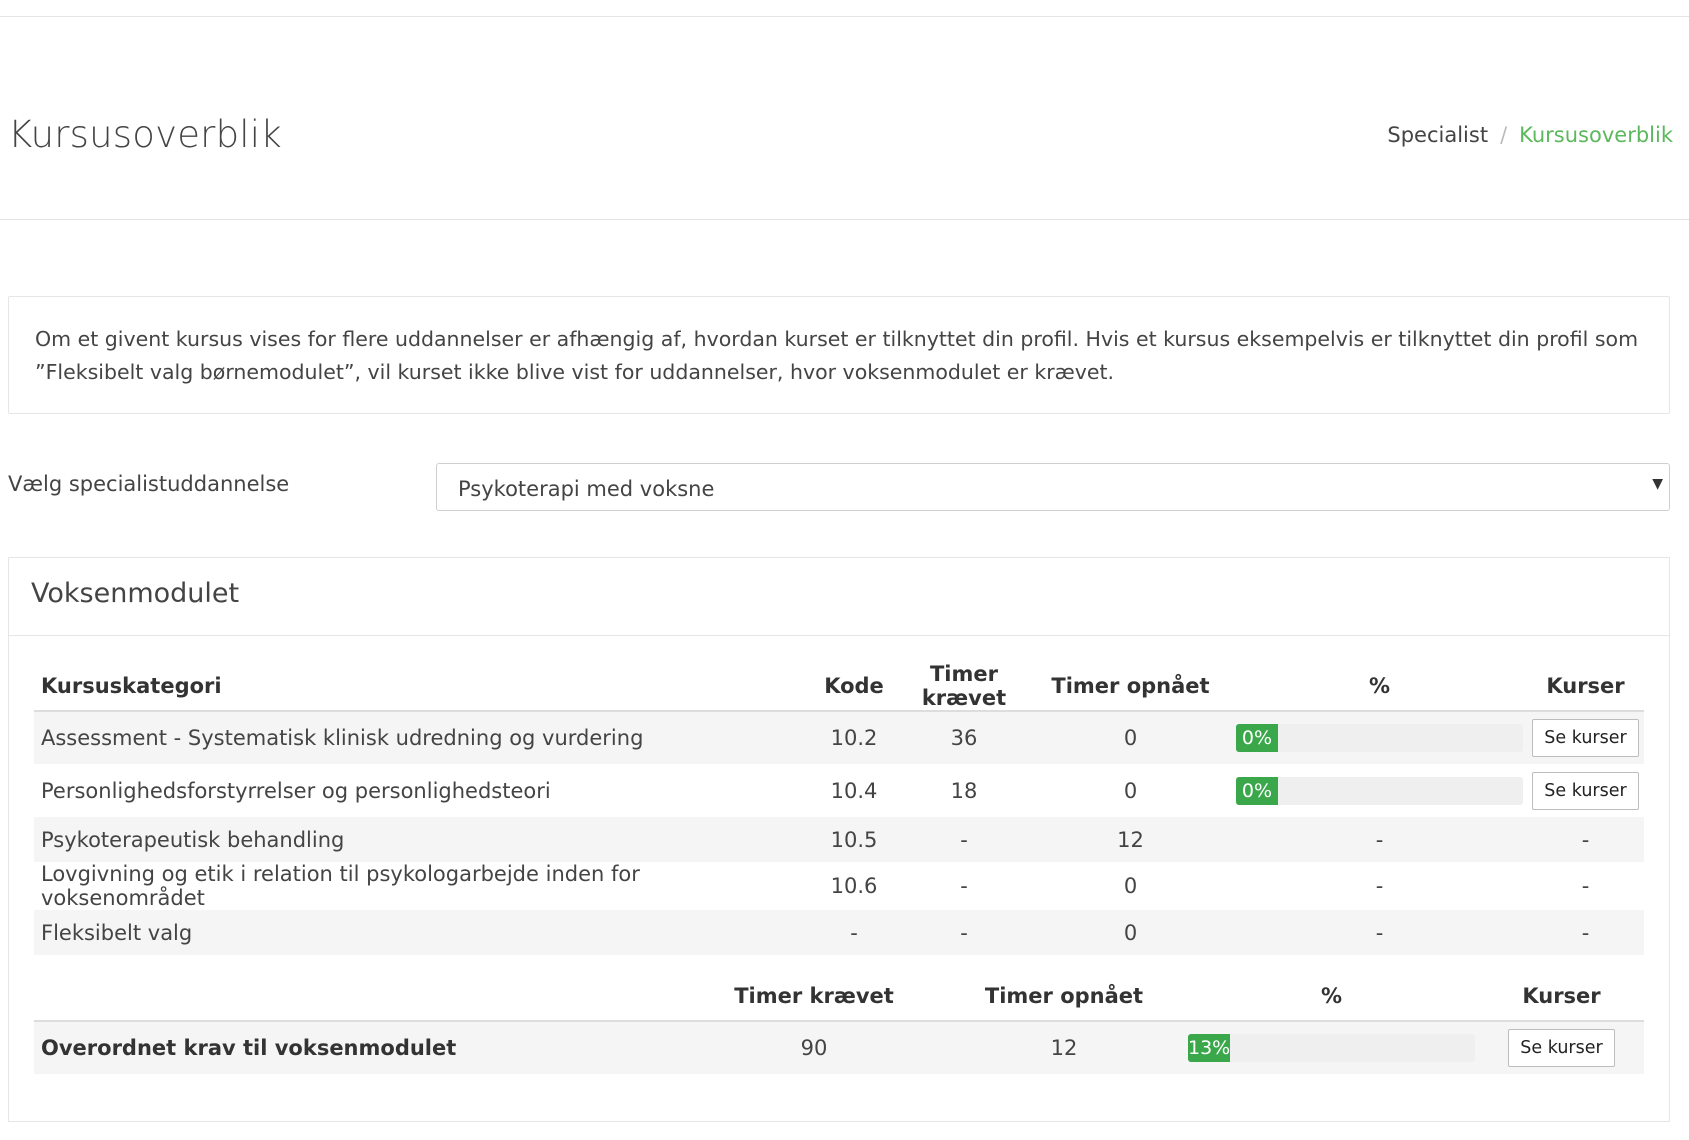 This screenshot has width=1689, height=1140. What do you see at coordinates (145, 134) in the screenshot?
I see `page-title: Kursusoverblik` at bounding box center [145, 134].